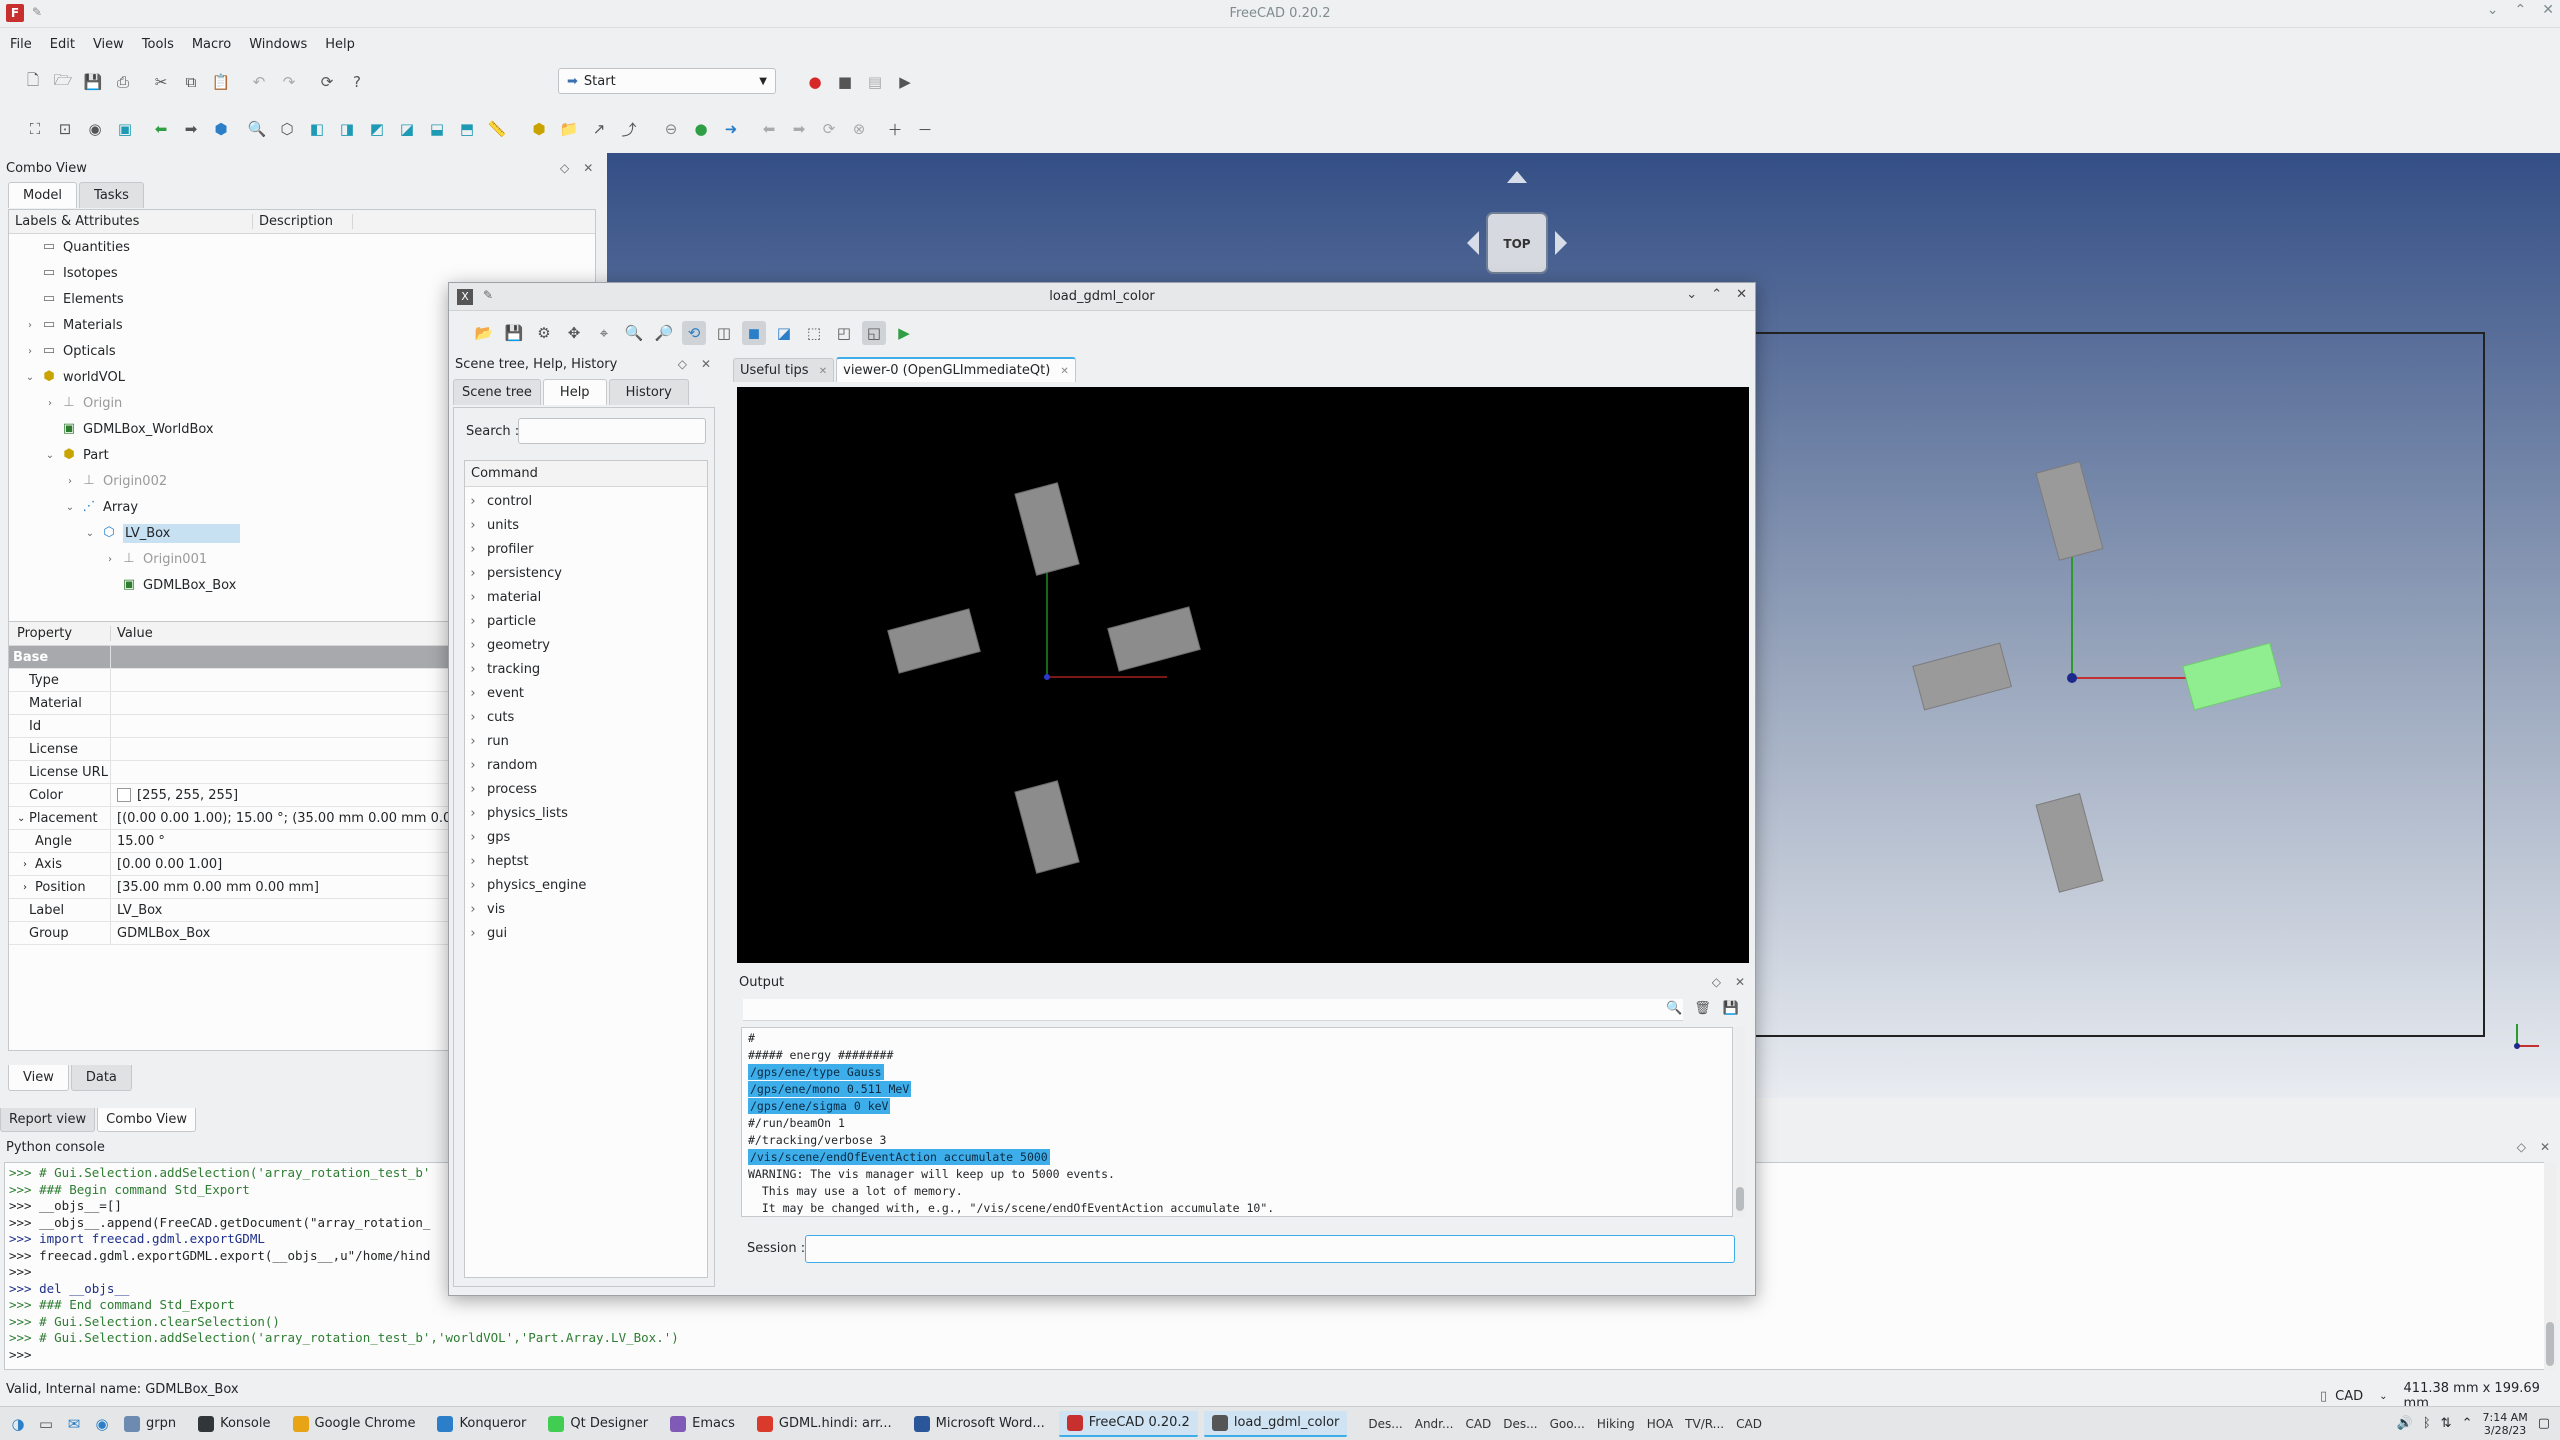 The width and height of the screenshot is (2560, 1440). Describe the element at coordinates (62, 44) in the screenshot. I see `menu-item-edit: Edit` at that location.